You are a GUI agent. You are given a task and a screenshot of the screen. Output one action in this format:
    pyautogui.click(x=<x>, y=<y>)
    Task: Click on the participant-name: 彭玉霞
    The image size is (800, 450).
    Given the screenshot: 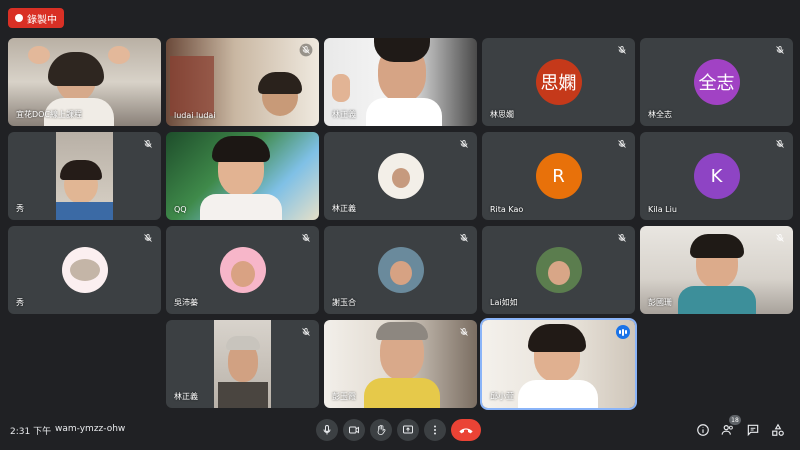 What is the action you would take?
    pyautogui.click(x=344, y=396)
    